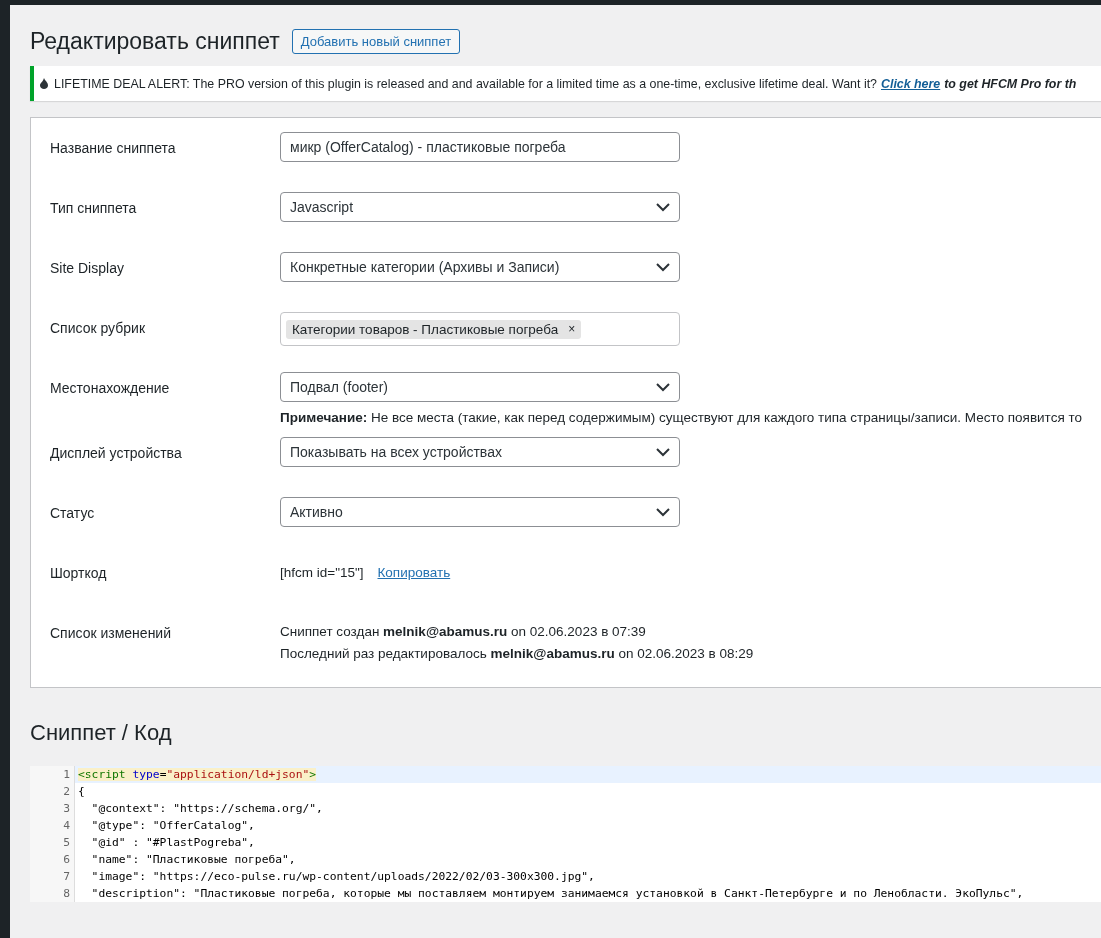  What do you see at coordinates (52, 774) in the screenshot?
I see `line-number: 1` at bounding box center [52, 774].